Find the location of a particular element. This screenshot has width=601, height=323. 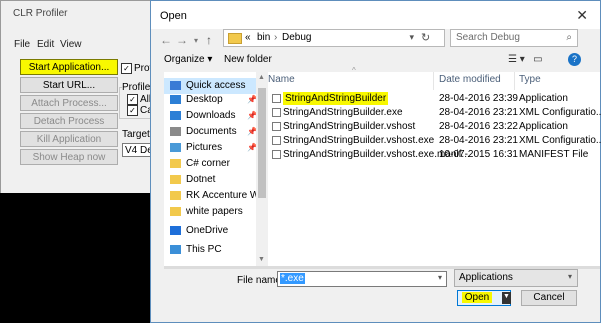

nav-item: Pictures 📌 is located at coordinates (210, 148).